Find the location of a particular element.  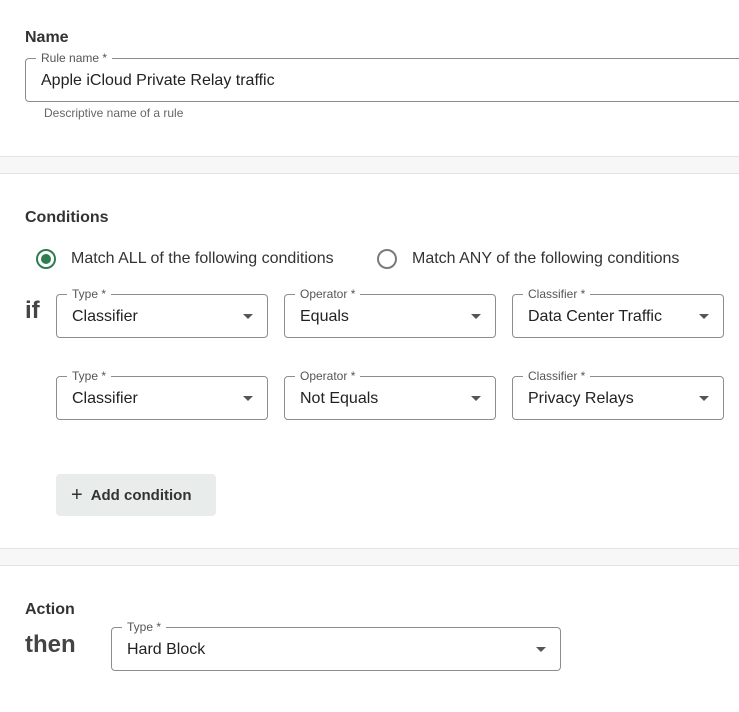

match-any-label: Match ANY of the following conditions is located at coordinates (545, 259).